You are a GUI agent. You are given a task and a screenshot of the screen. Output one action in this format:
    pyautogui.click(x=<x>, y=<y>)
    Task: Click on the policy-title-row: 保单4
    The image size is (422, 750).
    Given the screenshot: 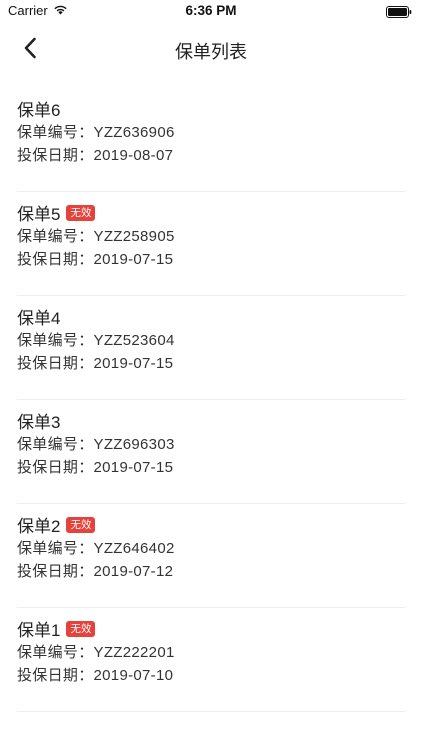 What is the action you would take?
    pyautogui.click(x=38, y=316)
    